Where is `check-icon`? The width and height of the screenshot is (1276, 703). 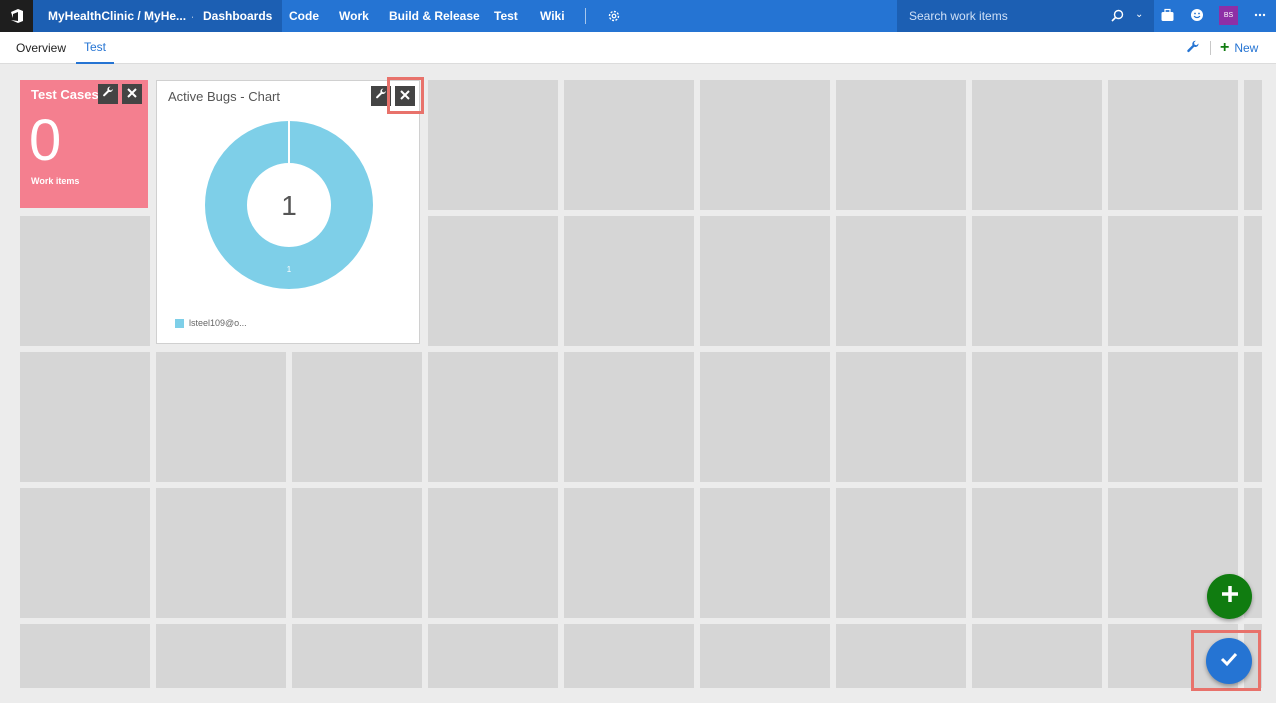 check-icon is located at coordinates (1229, 661).